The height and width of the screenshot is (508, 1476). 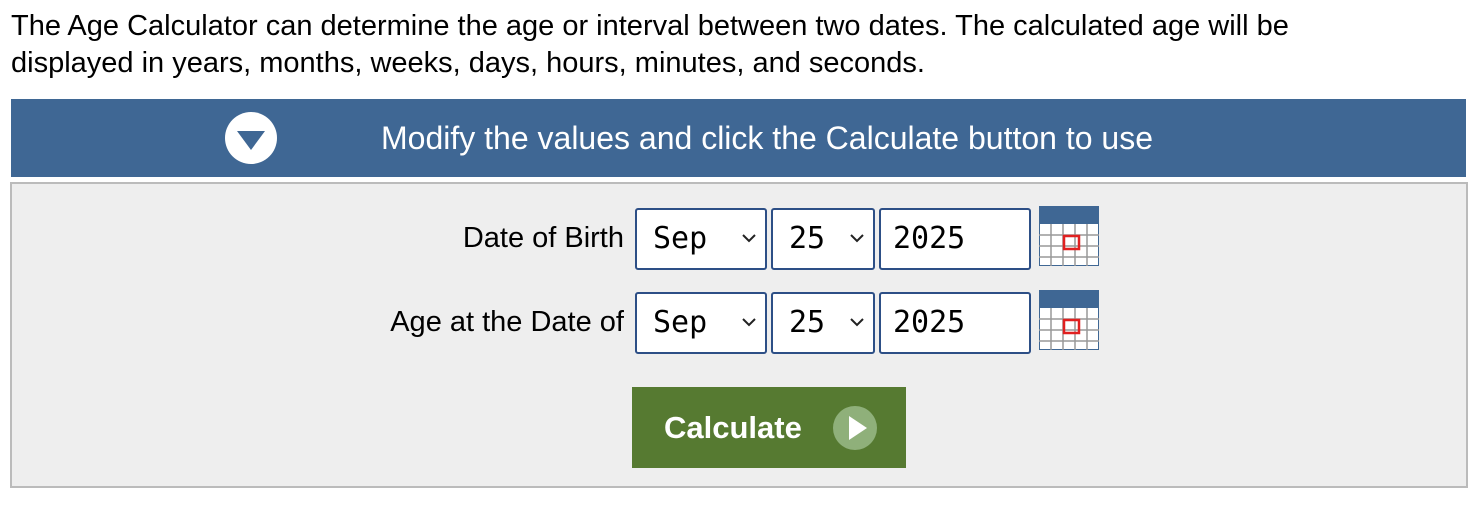 What do you see at coordinates (733, 427) in the screenshot?
I see `calculate-button-label: Calculate` at bounding box center [733, 427].